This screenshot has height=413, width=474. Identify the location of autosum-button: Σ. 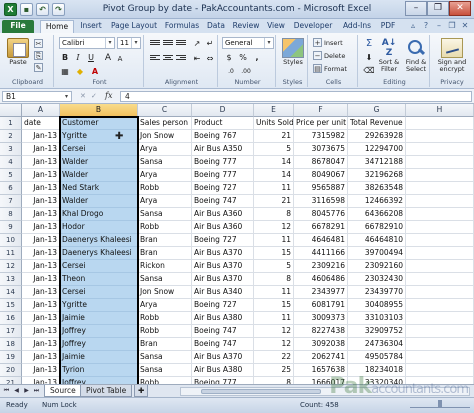
(369, 44).